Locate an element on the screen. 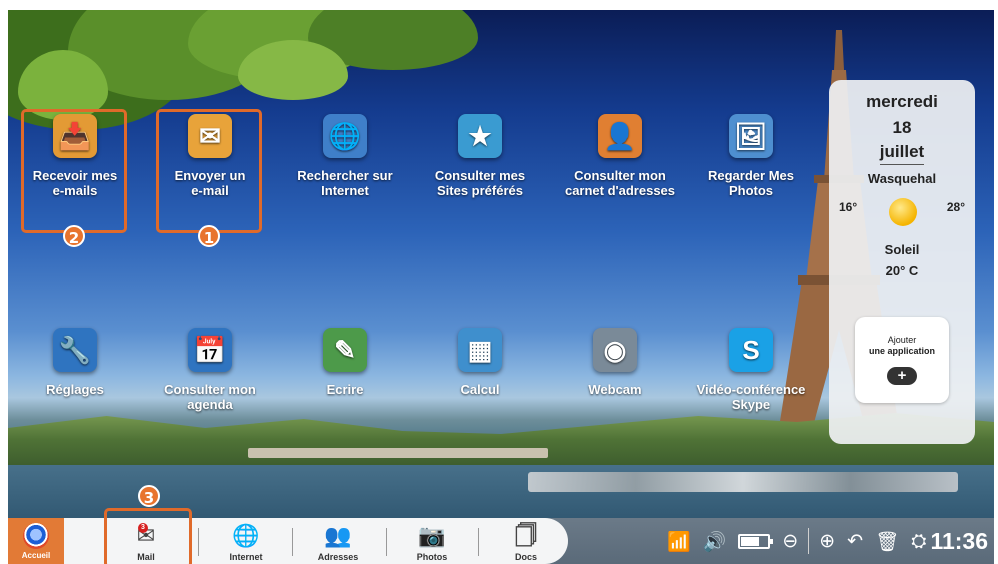 This screenshot has height=564, width=998. add-application-button: Ajouter une application + is located at coordinates (902, 360).